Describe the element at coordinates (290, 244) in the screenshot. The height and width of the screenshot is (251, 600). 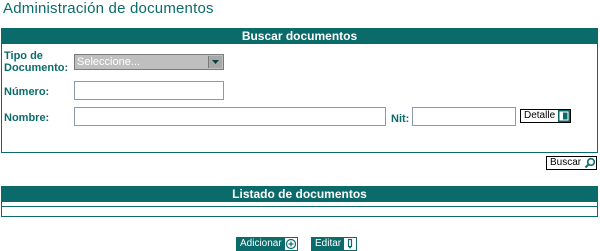
I see `add-icon` at that location.